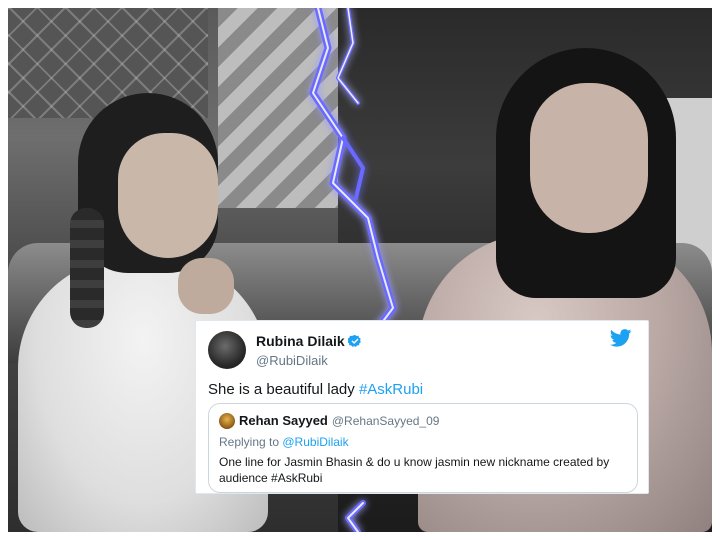 This screenshot has width=720, height=540. What do you see at coordinates (422, 349) in the screenshot?
I see `tweet-header: Rubina Dilaik @RubiDilaik` at bounding box center [422, 349].